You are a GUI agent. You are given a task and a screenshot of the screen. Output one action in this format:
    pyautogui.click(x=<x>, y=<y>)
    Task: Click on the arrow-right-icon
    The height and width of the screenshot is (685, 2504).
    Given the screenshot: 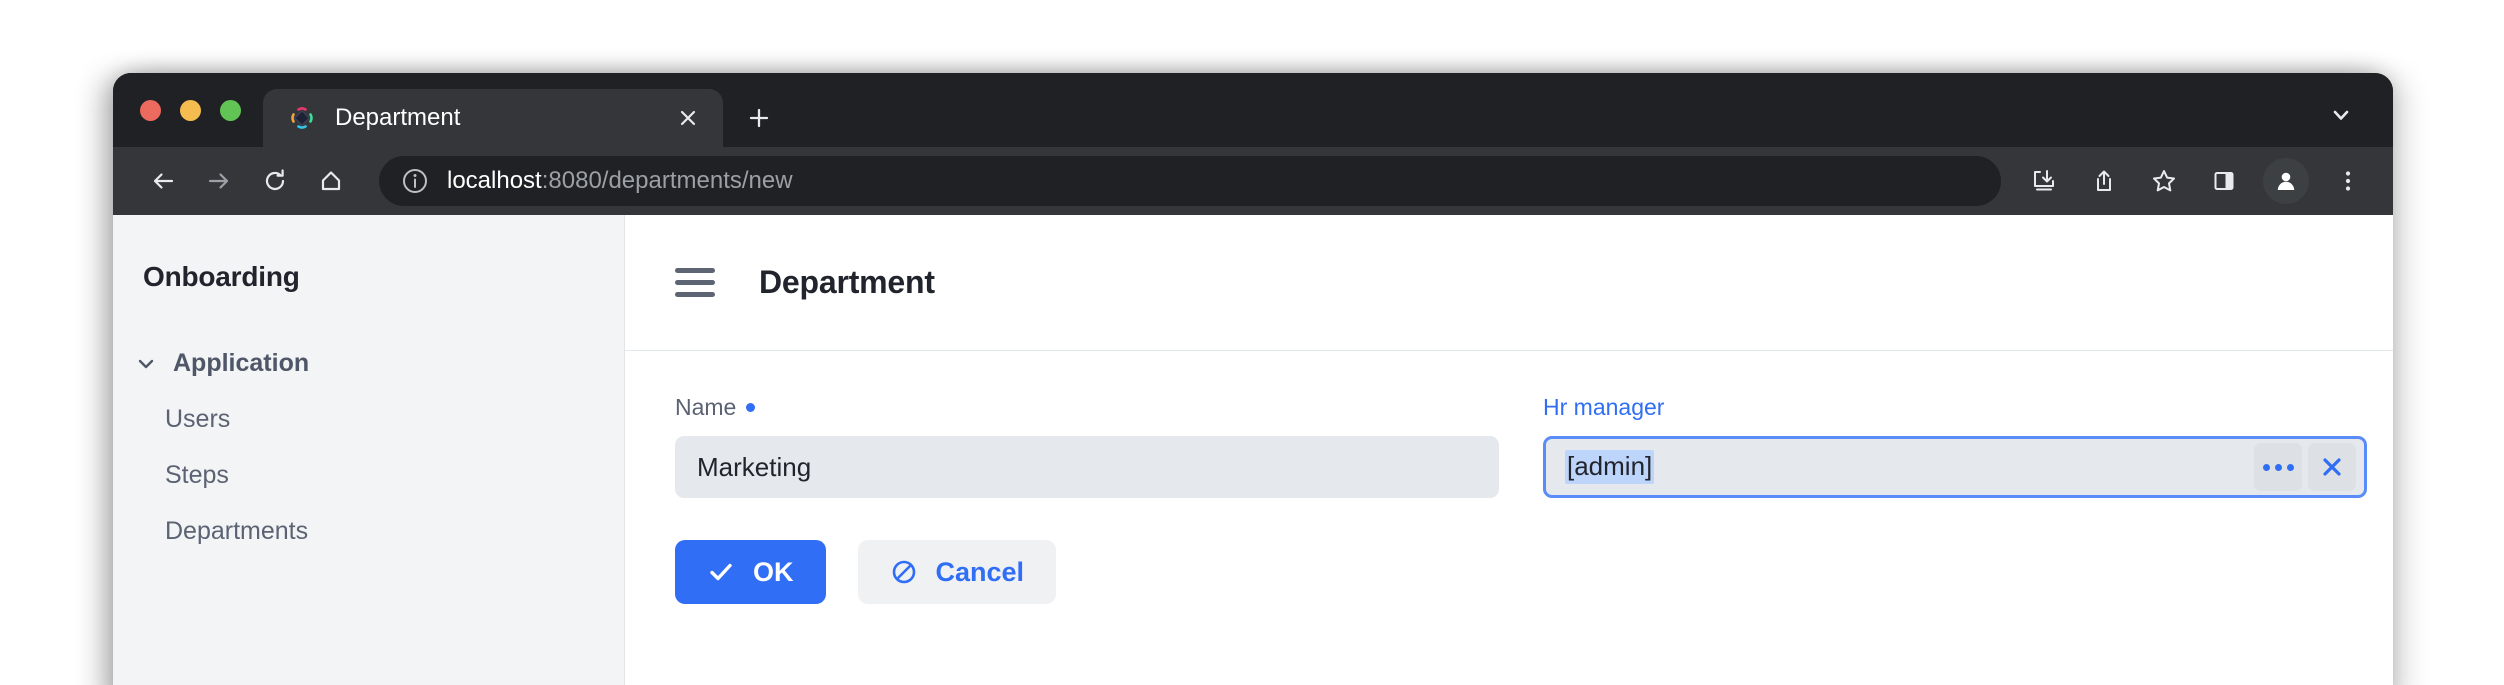 What is the action you would take?
    pyautogui.click(x=218, y=181)
    